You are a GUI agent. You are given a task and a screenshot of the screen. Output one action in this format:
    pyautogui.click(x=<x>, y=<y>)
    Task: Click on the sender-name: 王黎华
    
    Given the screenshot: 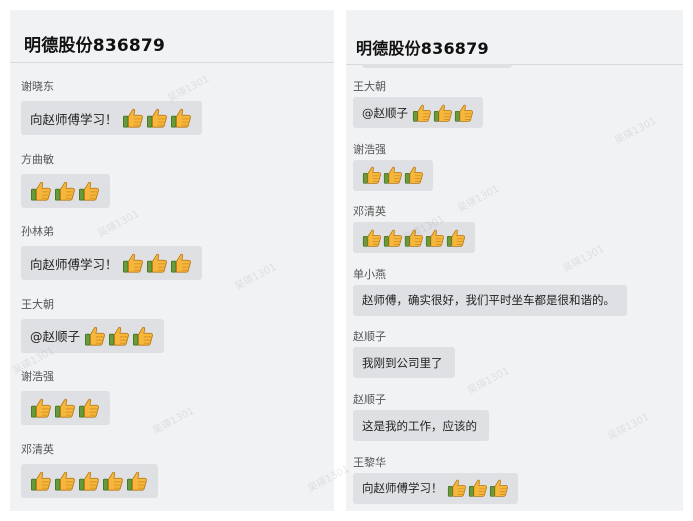 What is the action you would take?
    pyautogui.click(x=369, y=462)
    